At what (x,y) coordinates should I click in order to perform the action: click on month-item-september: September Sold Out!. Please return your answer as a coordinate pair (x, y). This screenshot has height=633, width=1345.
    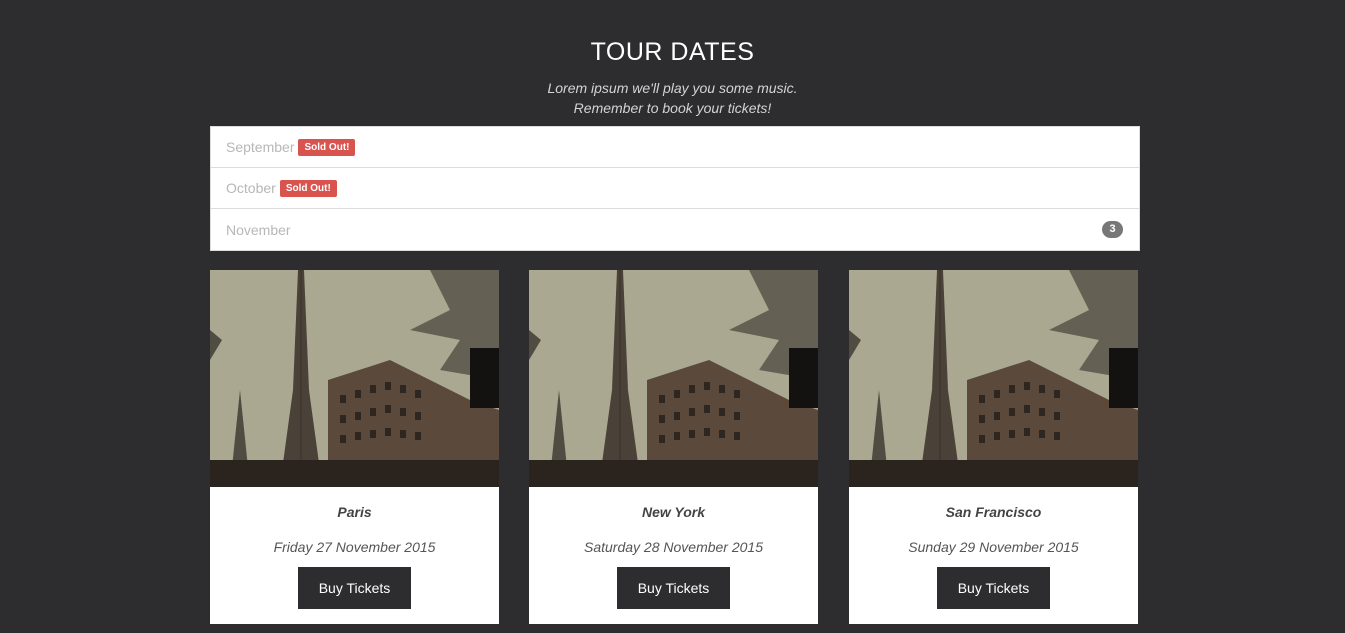
    Looking at the image, I should click on (675, 147).